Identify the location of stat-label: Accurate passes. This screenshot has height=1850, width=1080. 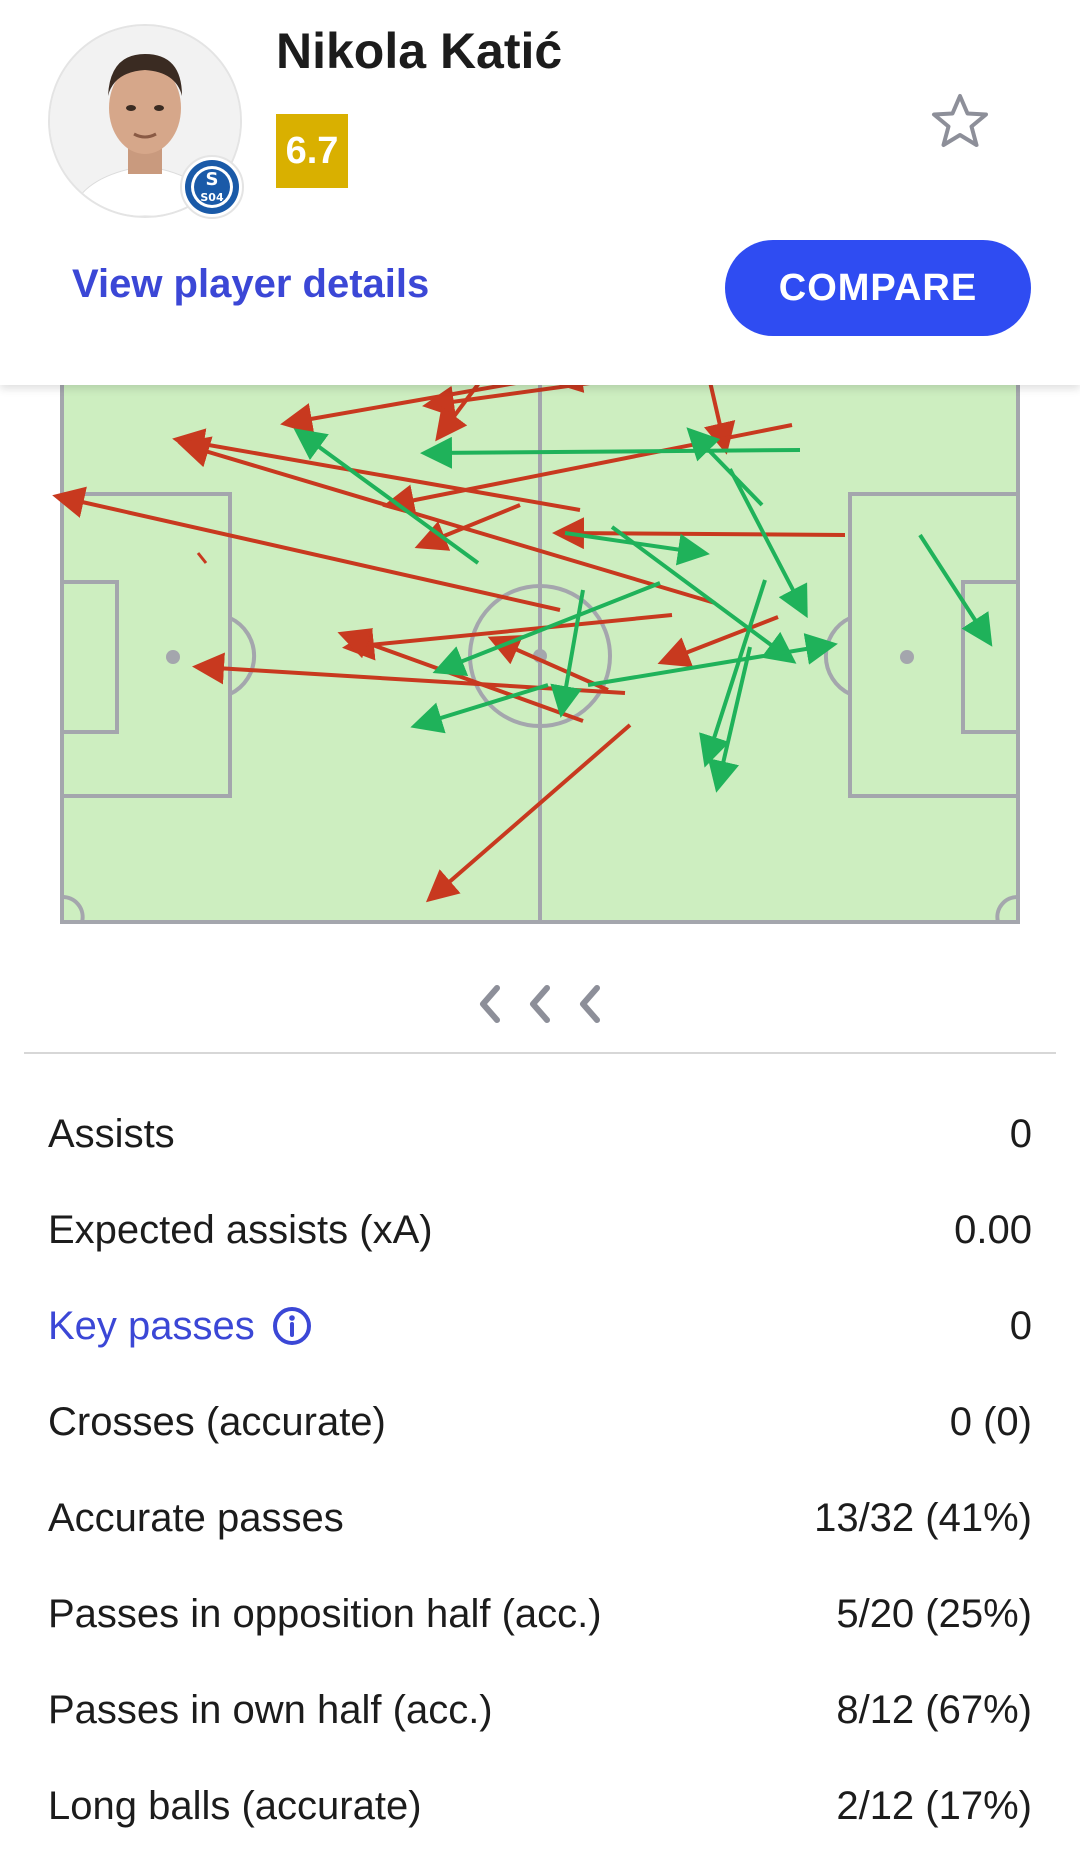
(196, 1517).